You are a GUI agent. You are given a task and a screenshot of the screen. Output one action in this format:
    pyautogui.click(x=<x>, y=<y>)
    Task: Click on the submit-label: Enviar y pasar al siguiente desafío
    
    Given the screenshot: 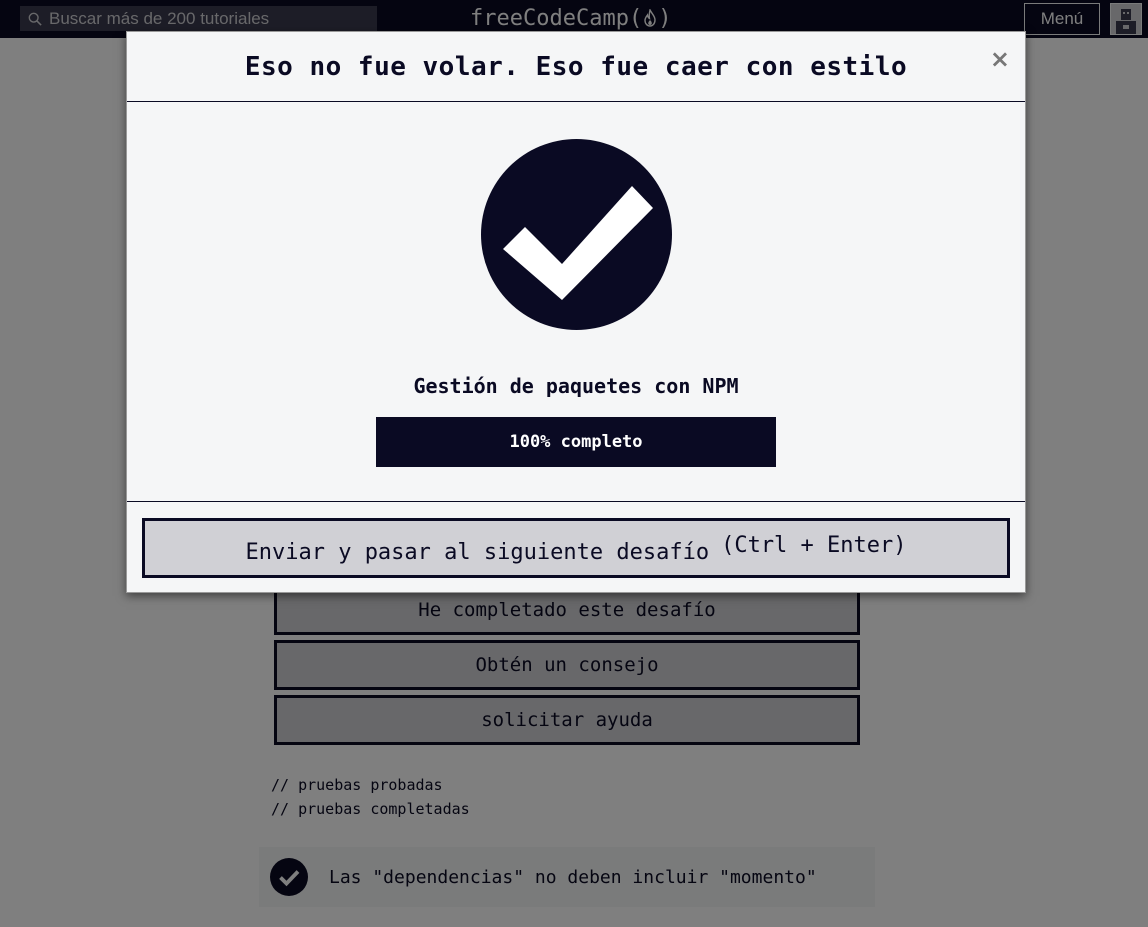 What is the action you would take?
    pyautogui.click(x=477, y=552)
    